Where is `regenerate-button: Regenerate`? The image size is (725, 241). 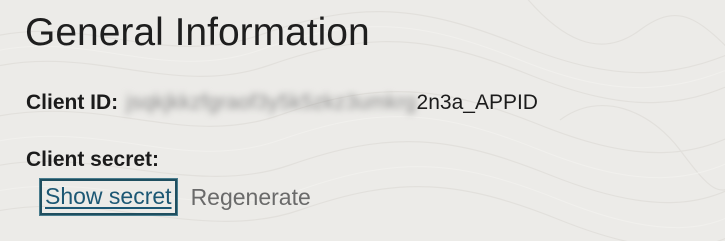 regenerate-button: Regenerate is located at coordinates (251, 197).